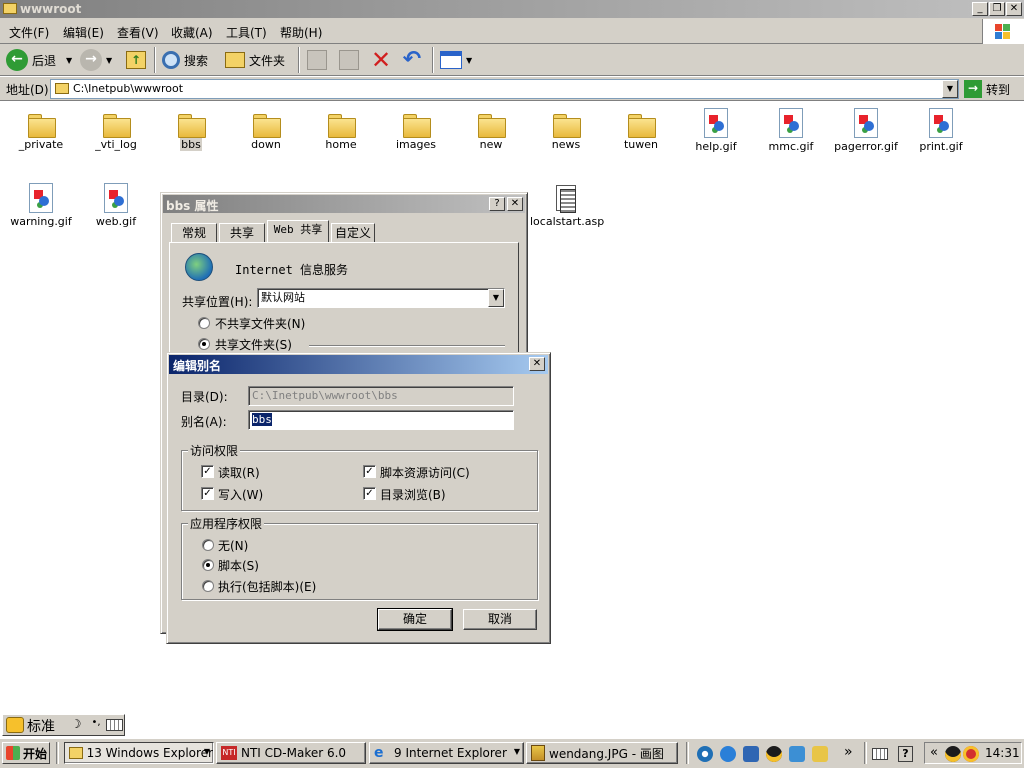 This screenshot has width=1024, height=768. I want to click on tray-expand-icon: «, so click(934, 752).